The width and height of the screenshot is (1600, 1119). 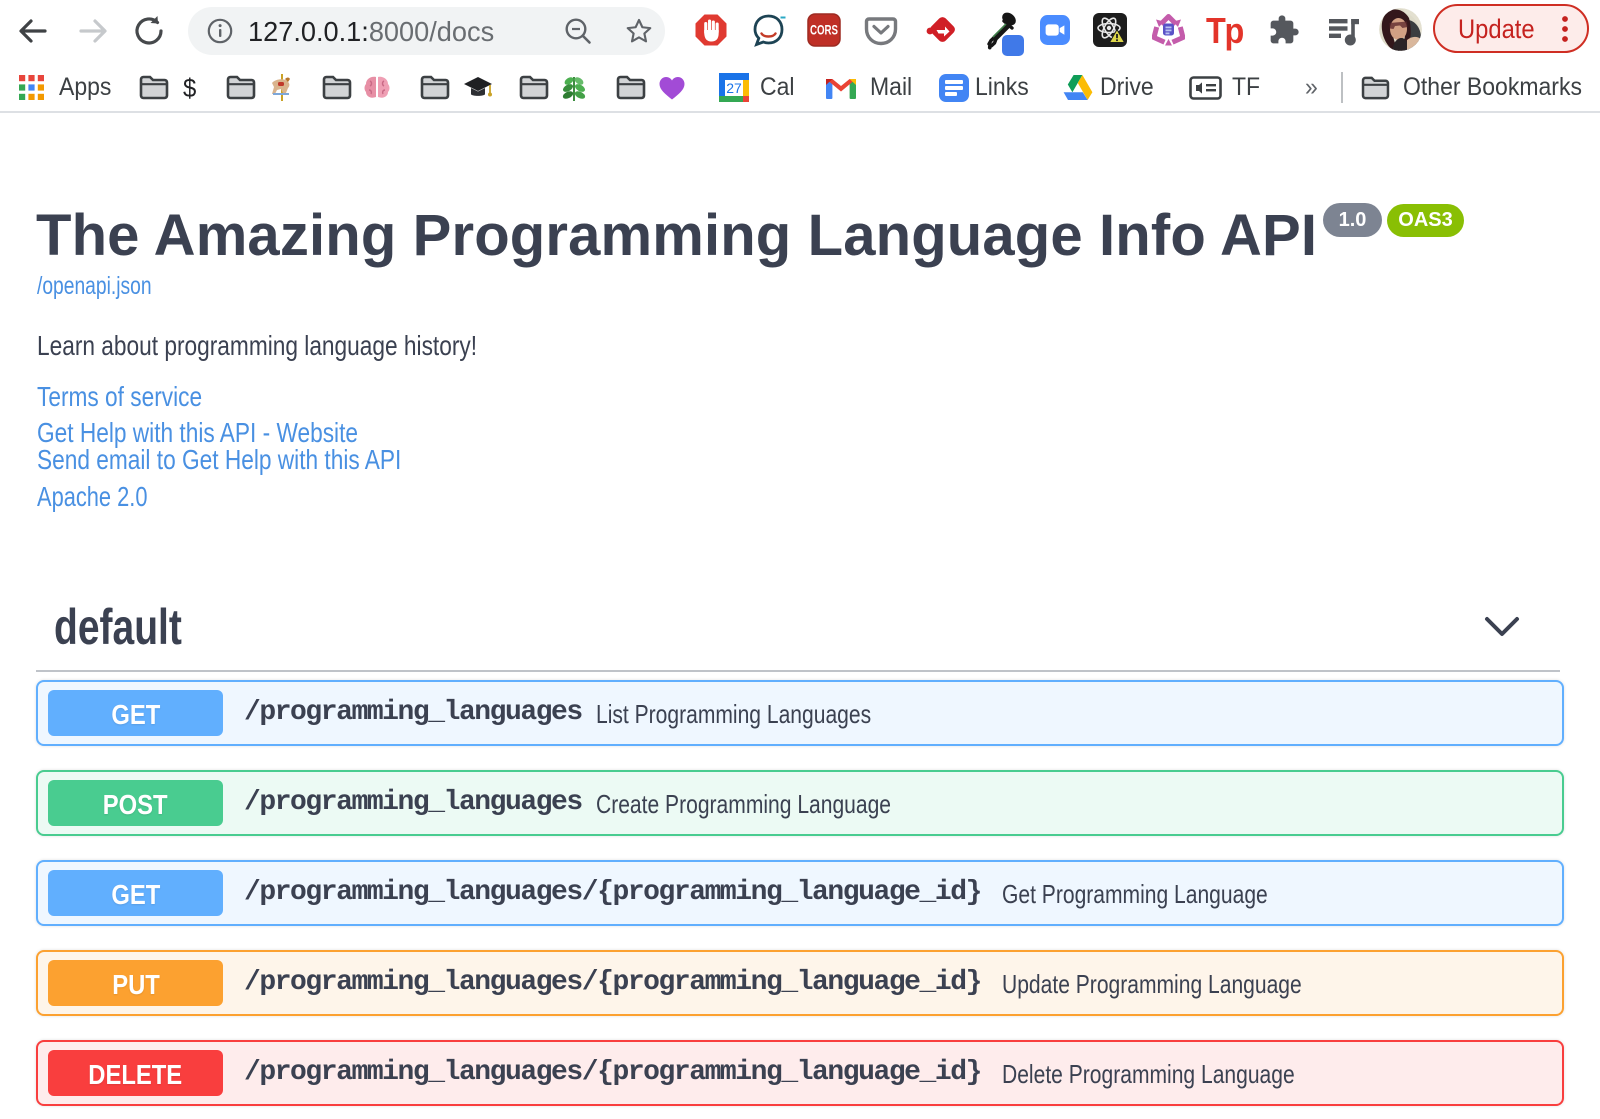 What do you see at coordinates (734, 88) in the screenshot?
I see `svg-text: 27` at bounding box center [734, 88].